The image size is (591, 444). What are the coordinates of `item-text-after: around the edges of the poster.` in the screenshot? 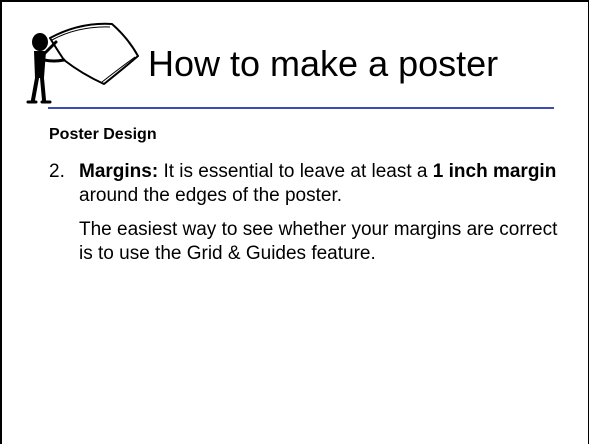 It's located at (211, 195).